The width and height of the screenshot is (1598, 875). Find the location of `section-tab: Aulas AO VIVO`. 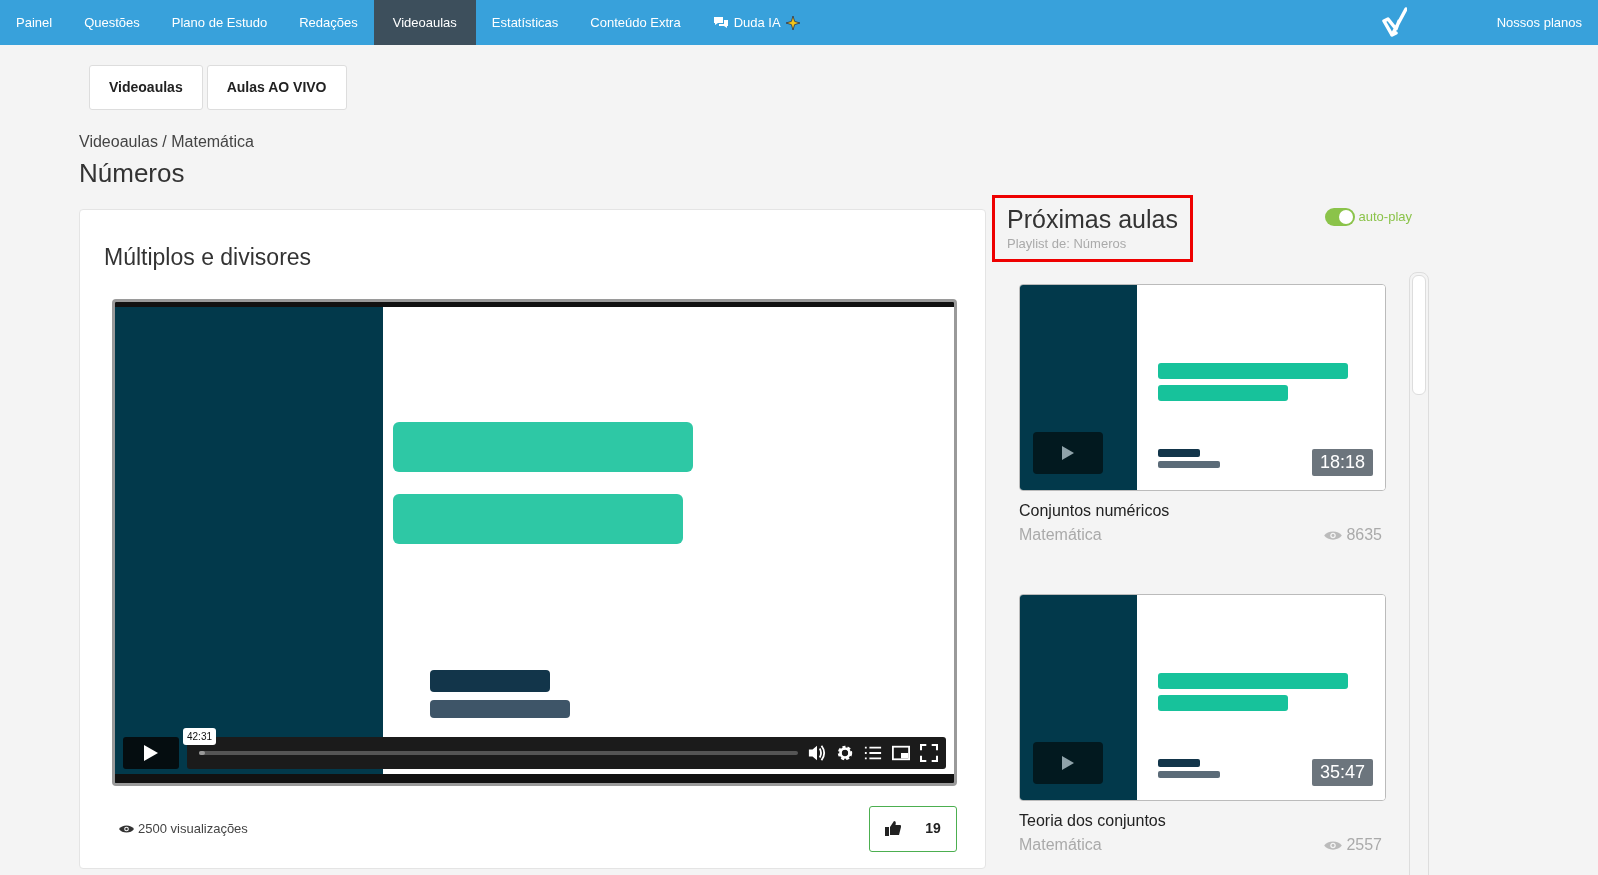

section-tab: Aulas AO VIVO is located at coordinates (276, 87).